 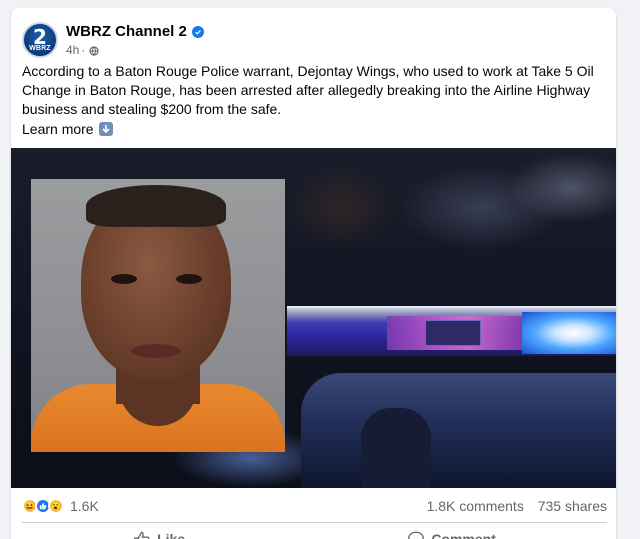 I want to click on reaction-count: 1.6K, so click(x=84, y=506).